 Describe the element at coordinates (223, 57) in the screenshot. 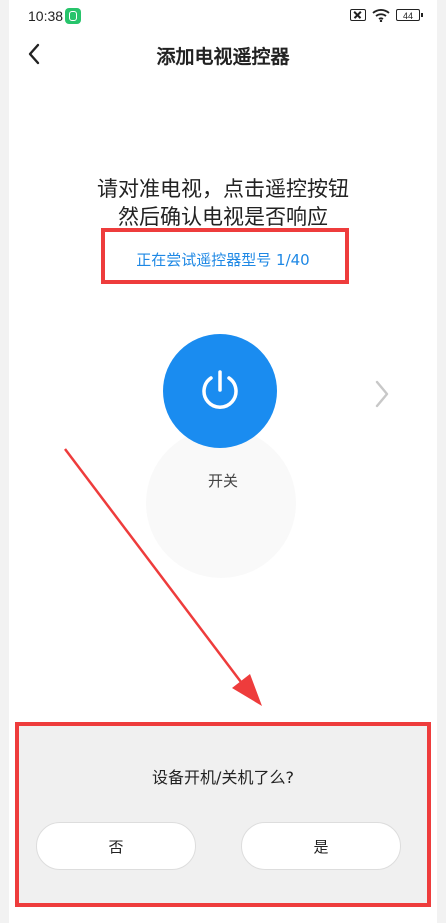

I see `page-title: 添加电视遥控器` at that location.